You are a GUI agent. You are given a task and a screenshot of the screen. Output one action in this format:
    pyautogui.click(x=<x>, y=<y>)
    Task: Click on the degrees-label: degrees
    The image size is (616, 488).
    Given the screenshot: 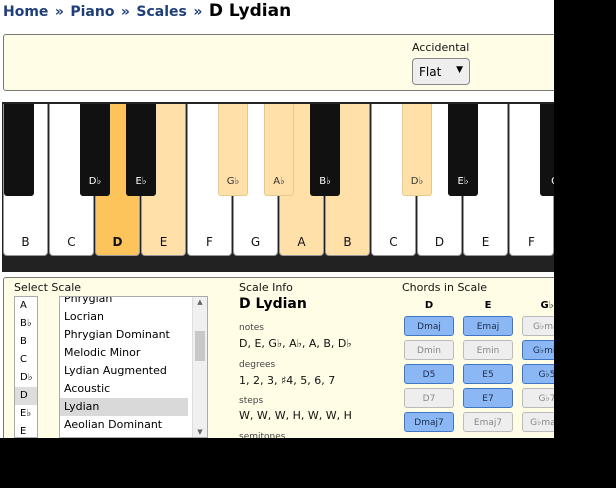 What is the action you would take?
    pyautogui.click(x=257, y=365)
    